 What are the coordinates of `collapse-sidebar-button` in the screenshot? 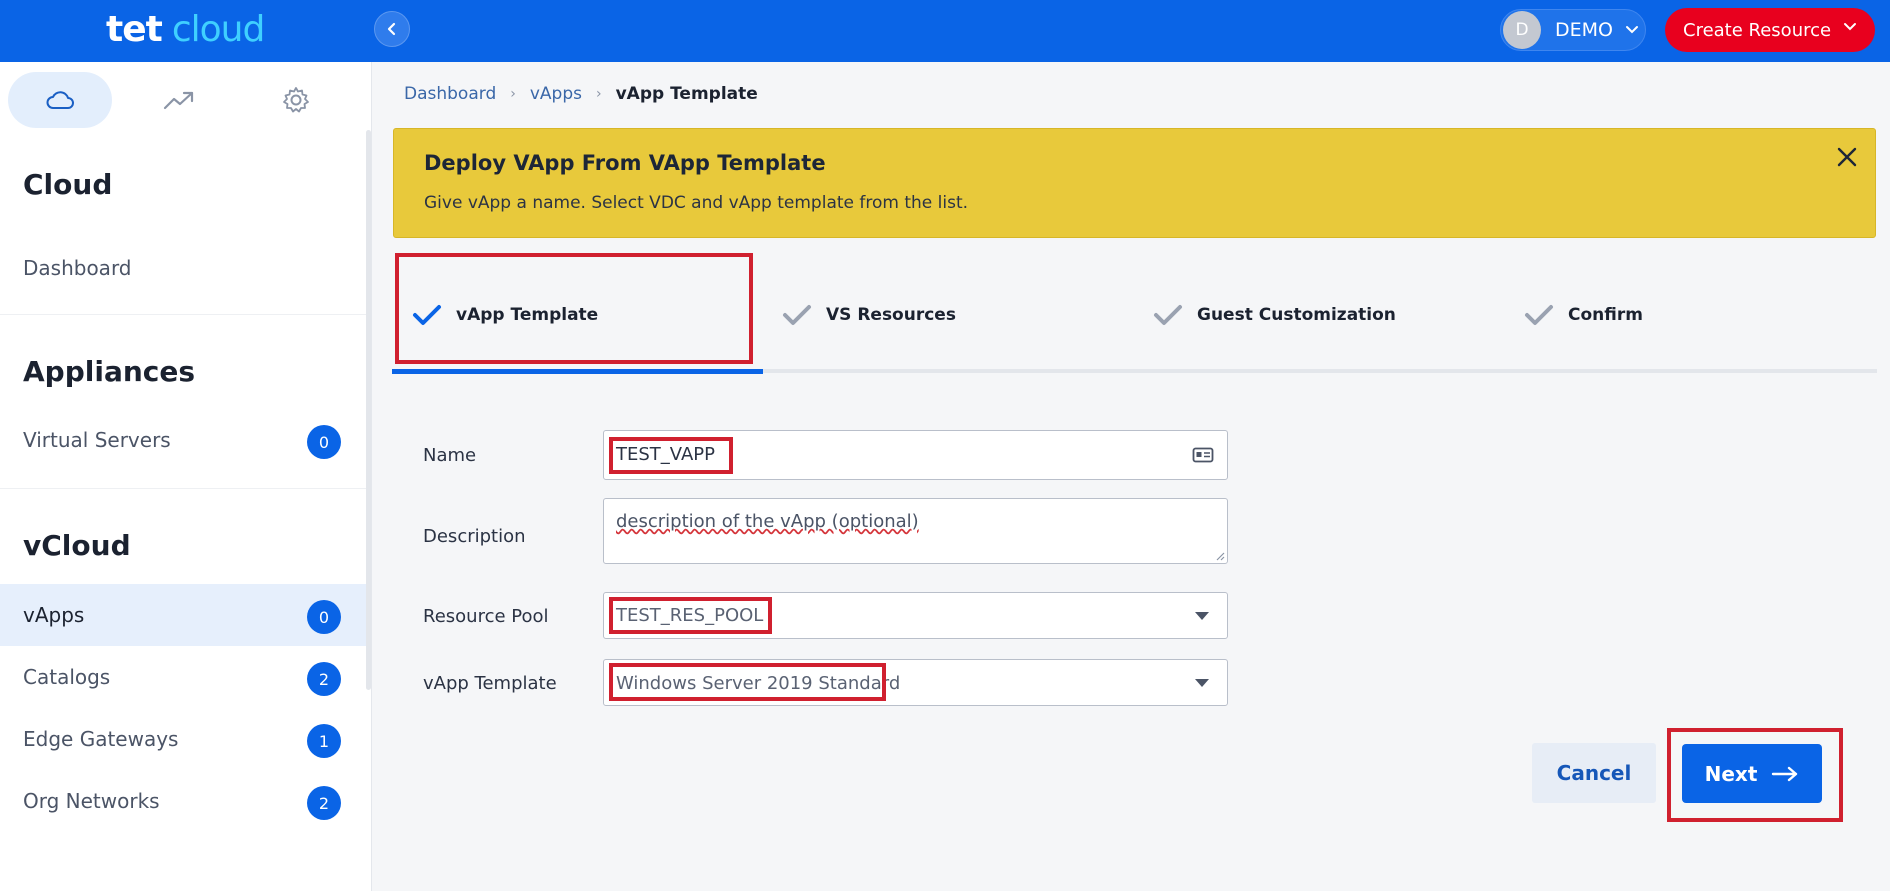 It's located at (392, 29).